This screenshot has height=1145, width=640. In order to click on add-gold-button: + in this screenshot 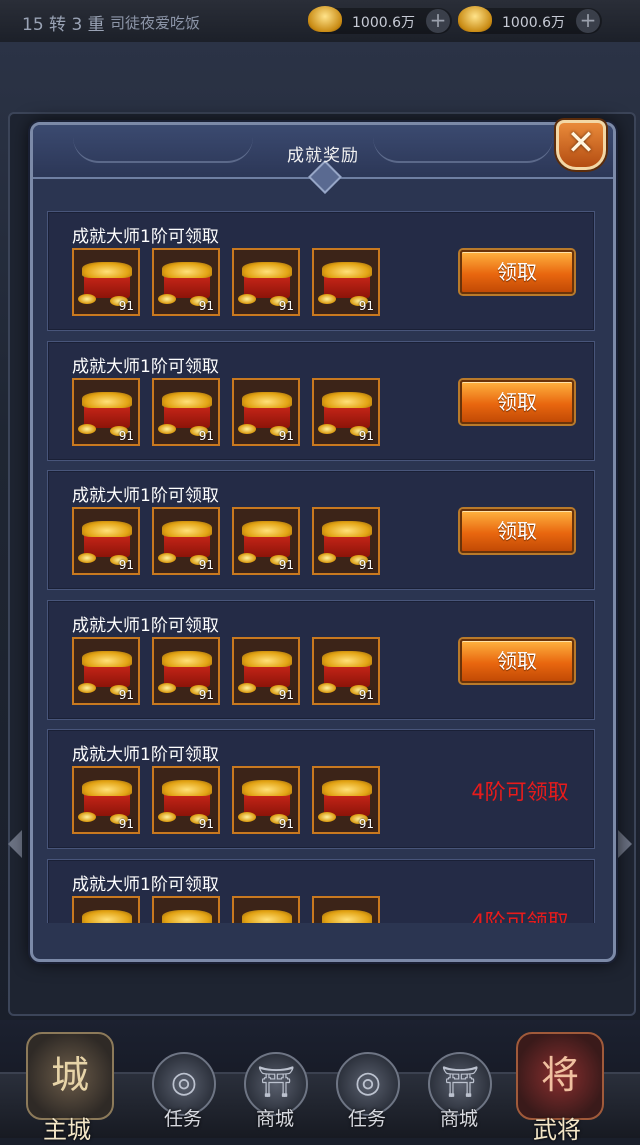, I will do `click(438, 21)`.